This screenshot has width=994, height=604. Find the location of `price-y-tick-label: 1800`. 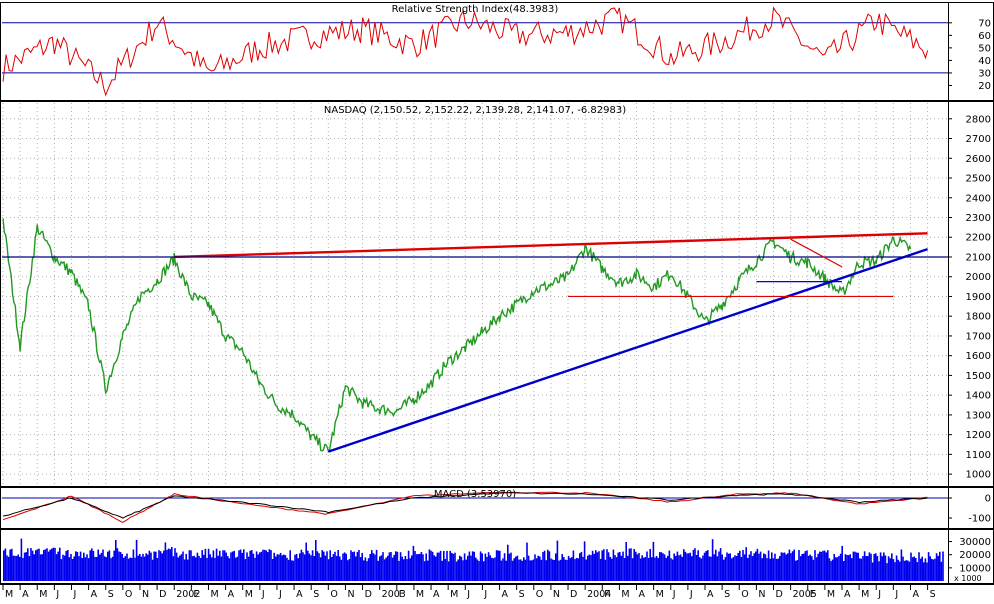

price-y-tick-label: 1800 is located at coordinates (978, 317).